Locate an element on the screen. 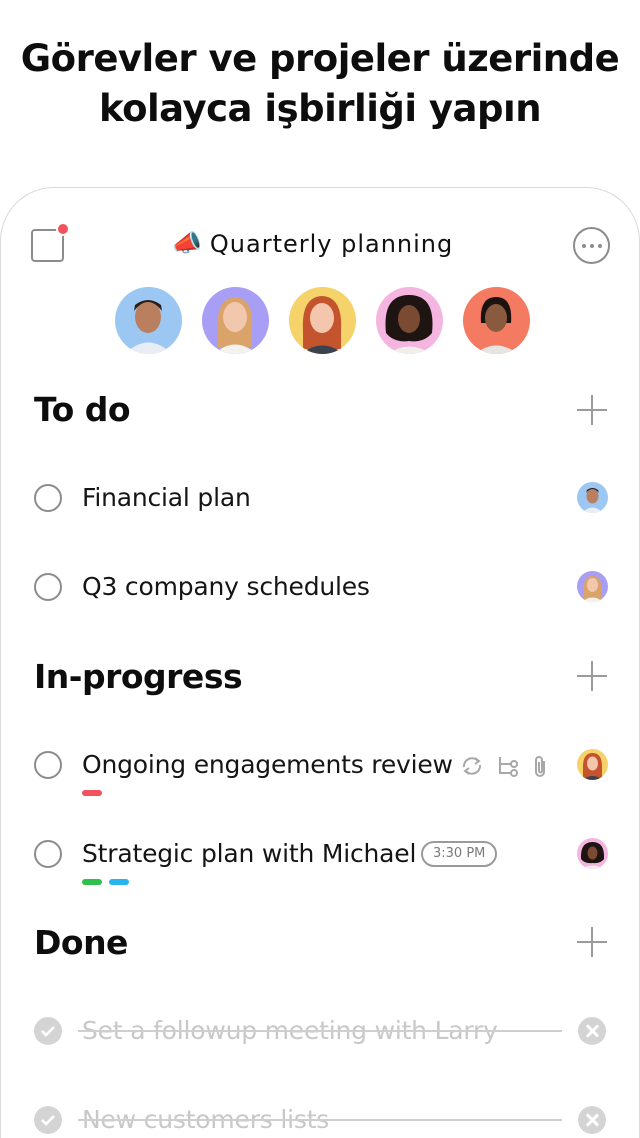 This screenshot has width=640, height=1138. member-avatars is located at coordinates (322, 320).